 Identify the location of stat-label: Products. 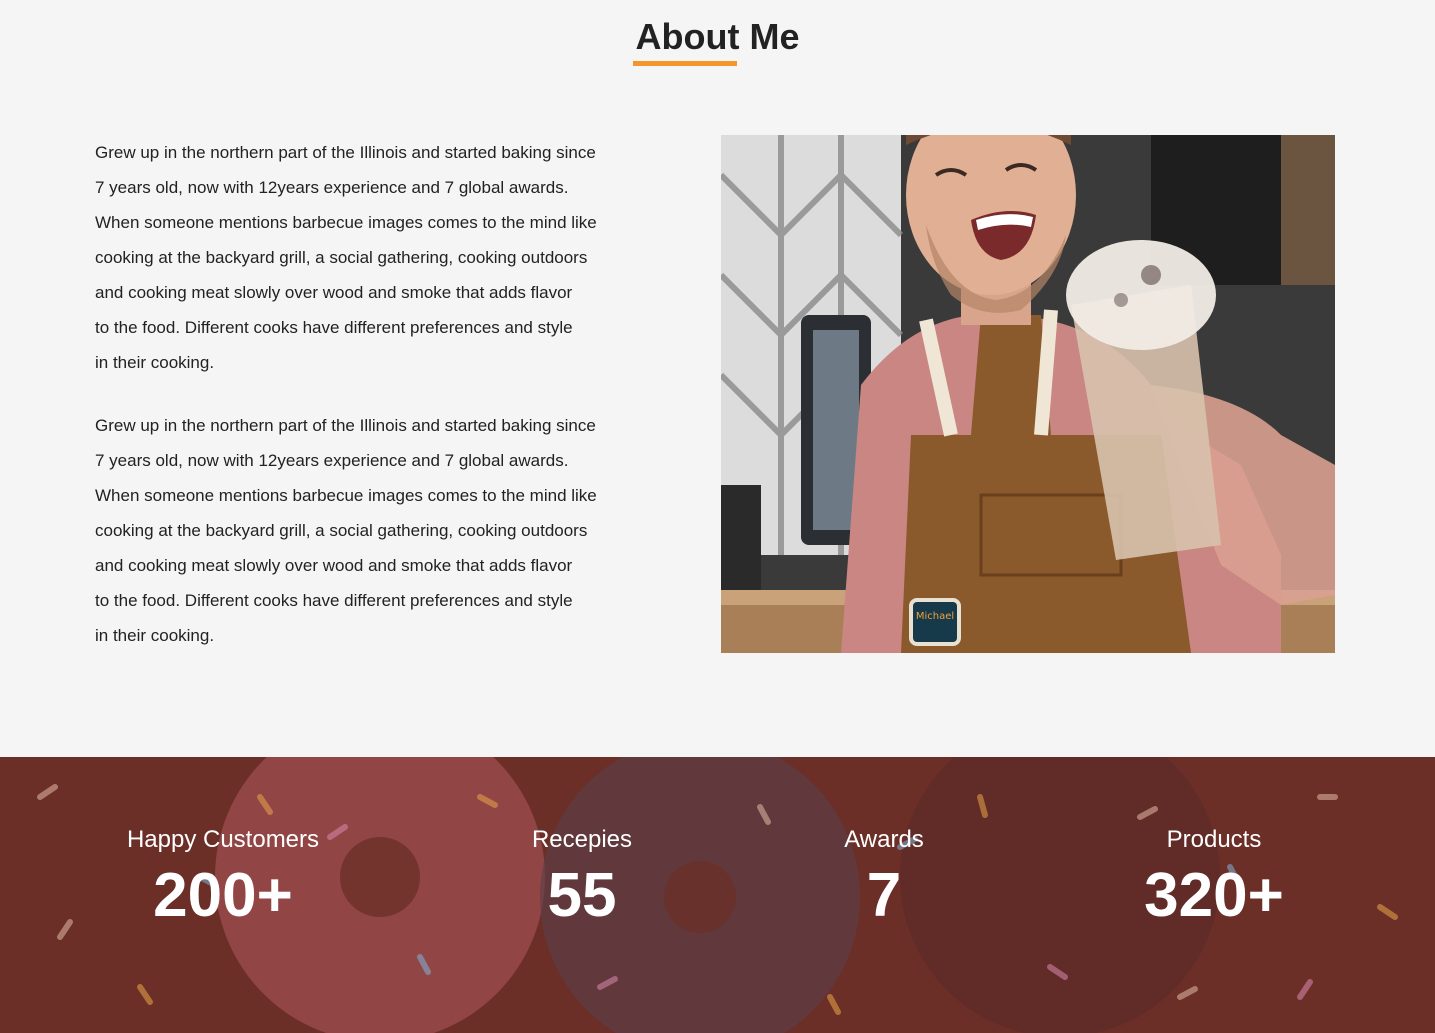
(1214, 839).